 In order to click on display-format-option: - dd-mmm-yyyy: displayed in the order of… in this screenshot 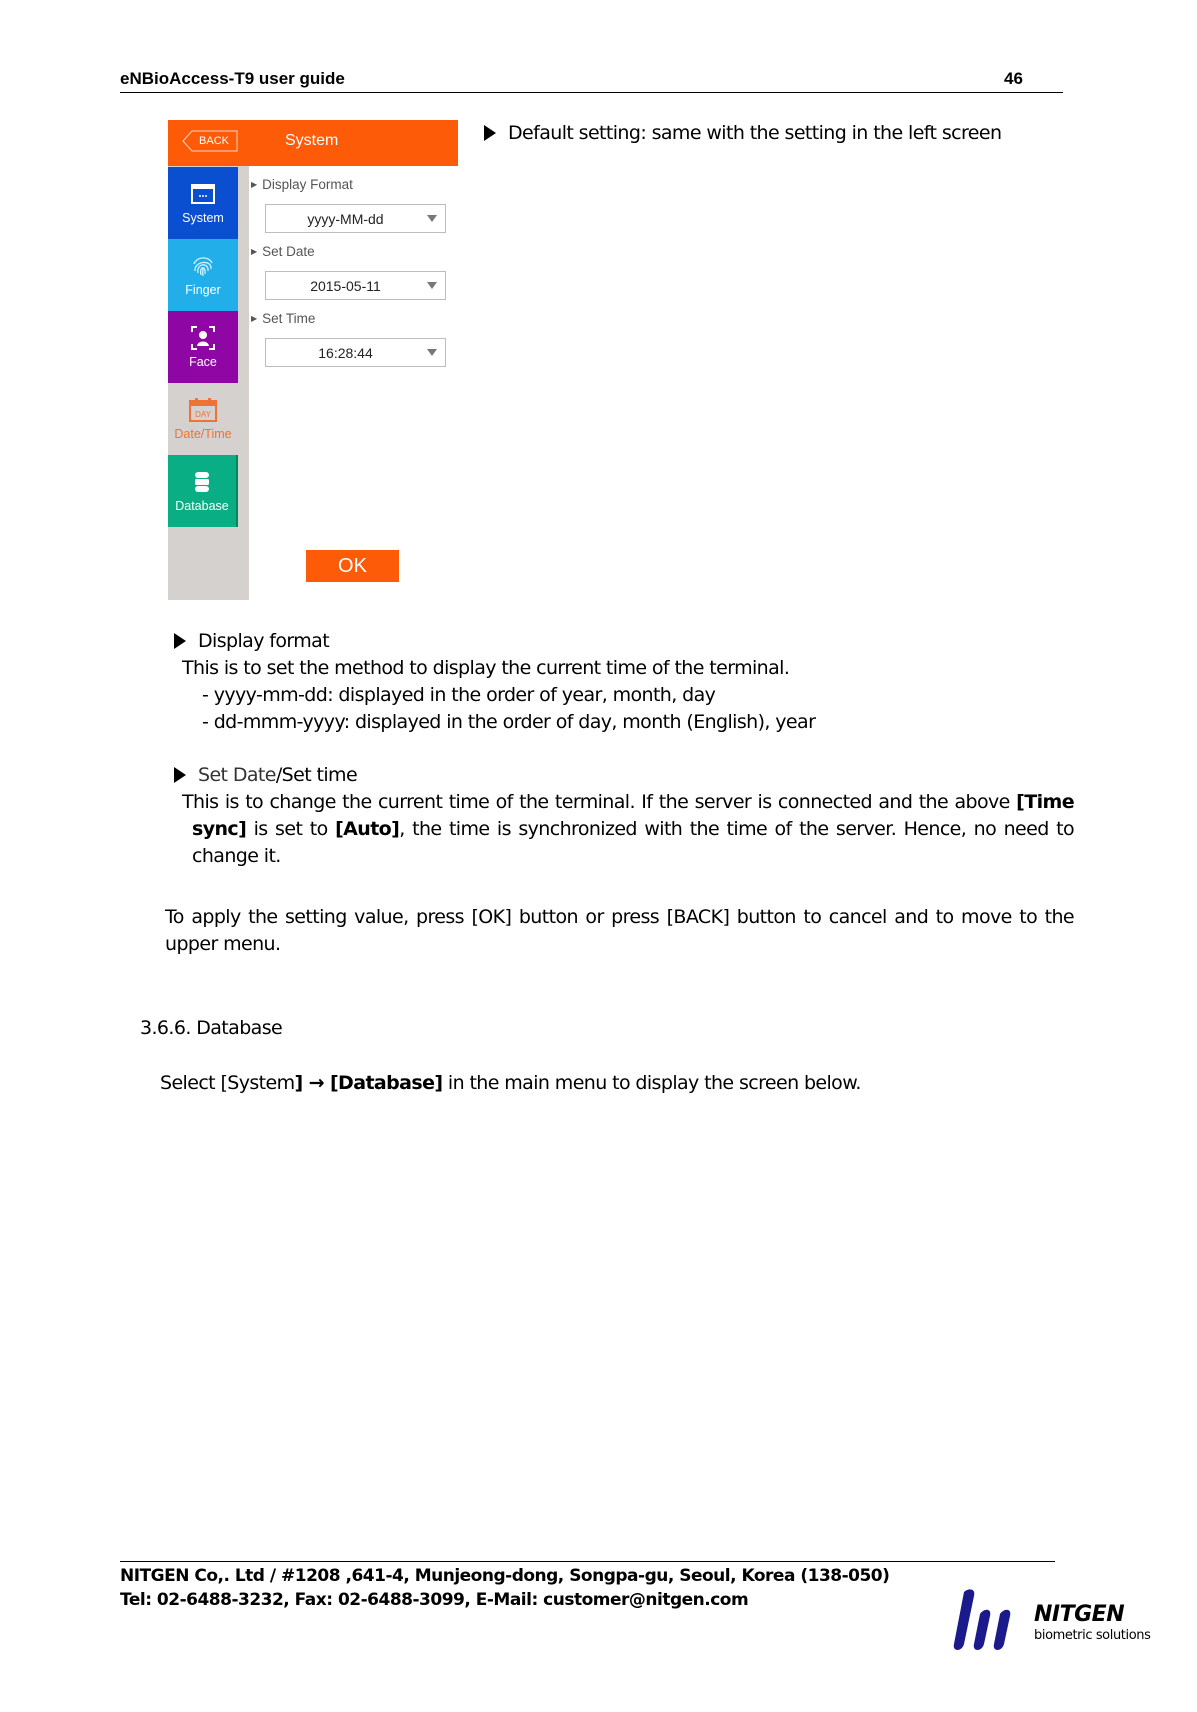, I will do `click(509, 722)`.